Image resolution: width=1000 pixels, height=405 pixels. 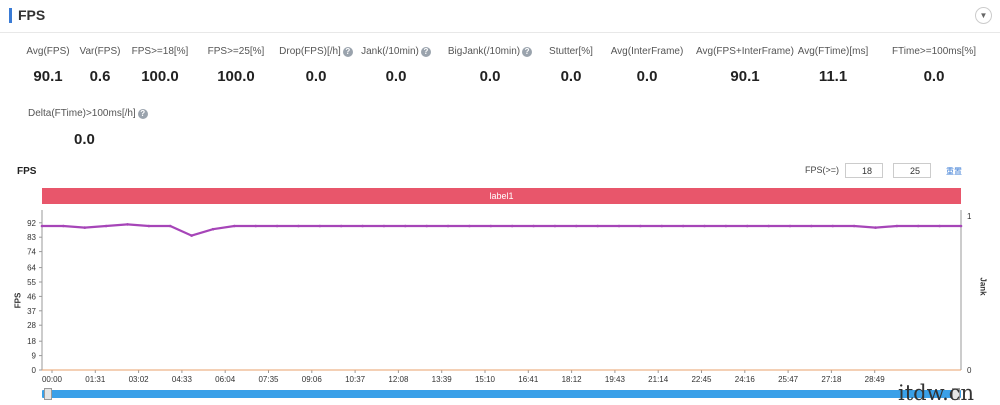 I want to click on collapse-chevron-icon: ▼, so click(x=983, y=15).